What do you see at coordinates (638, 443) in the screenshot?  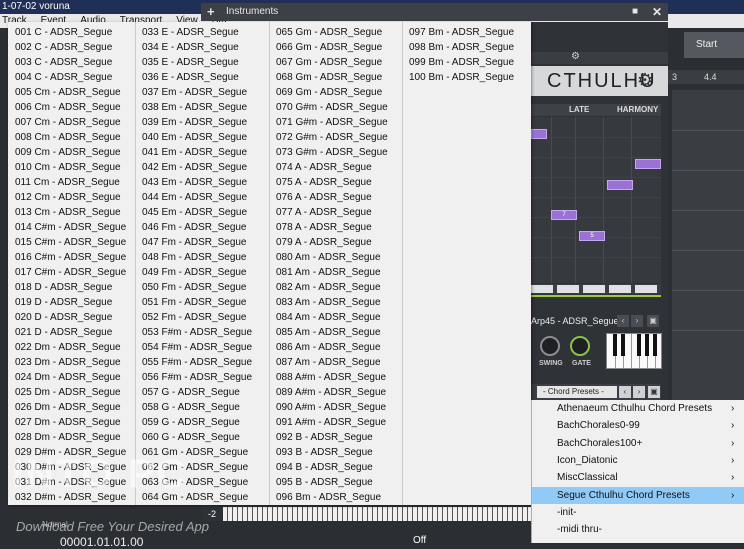 I see `menu-item: BachChorales100+ ›` at bounding box center [638, 443].